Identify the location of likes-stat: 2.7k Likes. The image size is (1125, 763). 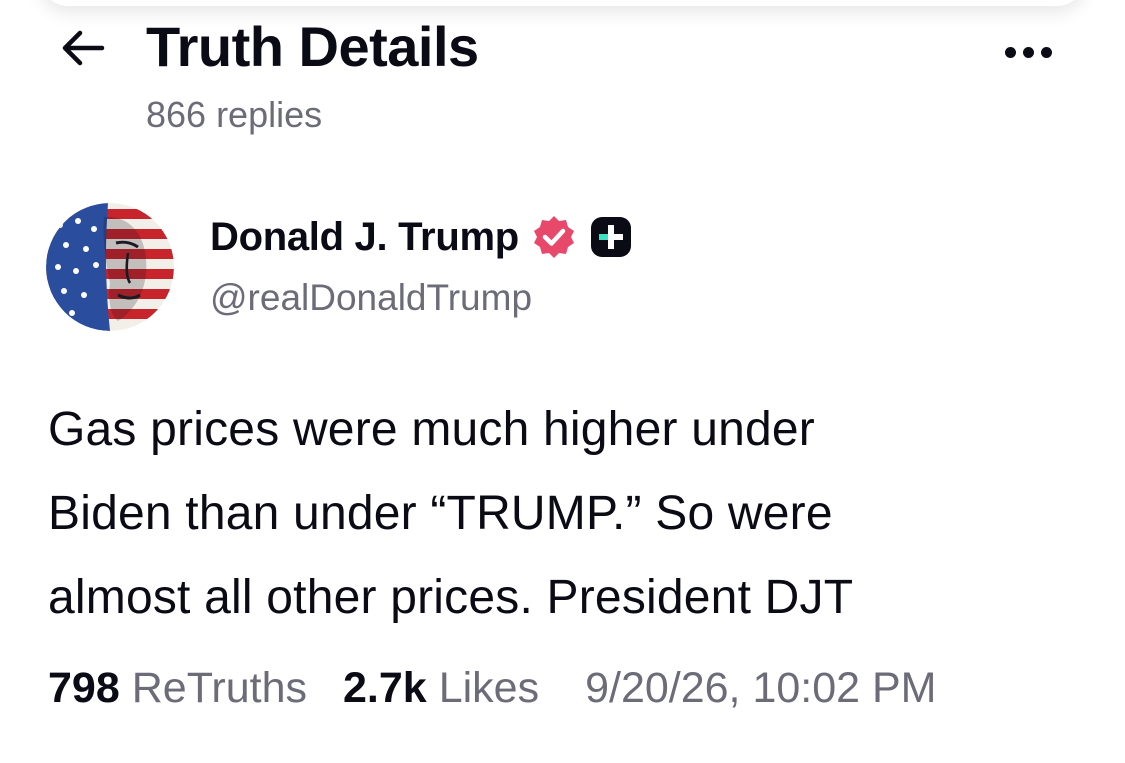
(441, 688).